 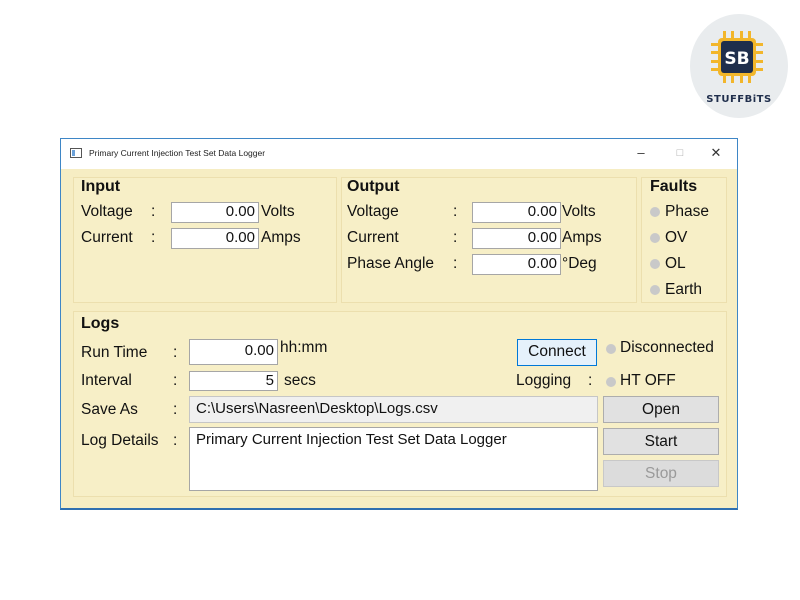 I want to click on connection-status-indicator, so click(x=611, y=349).